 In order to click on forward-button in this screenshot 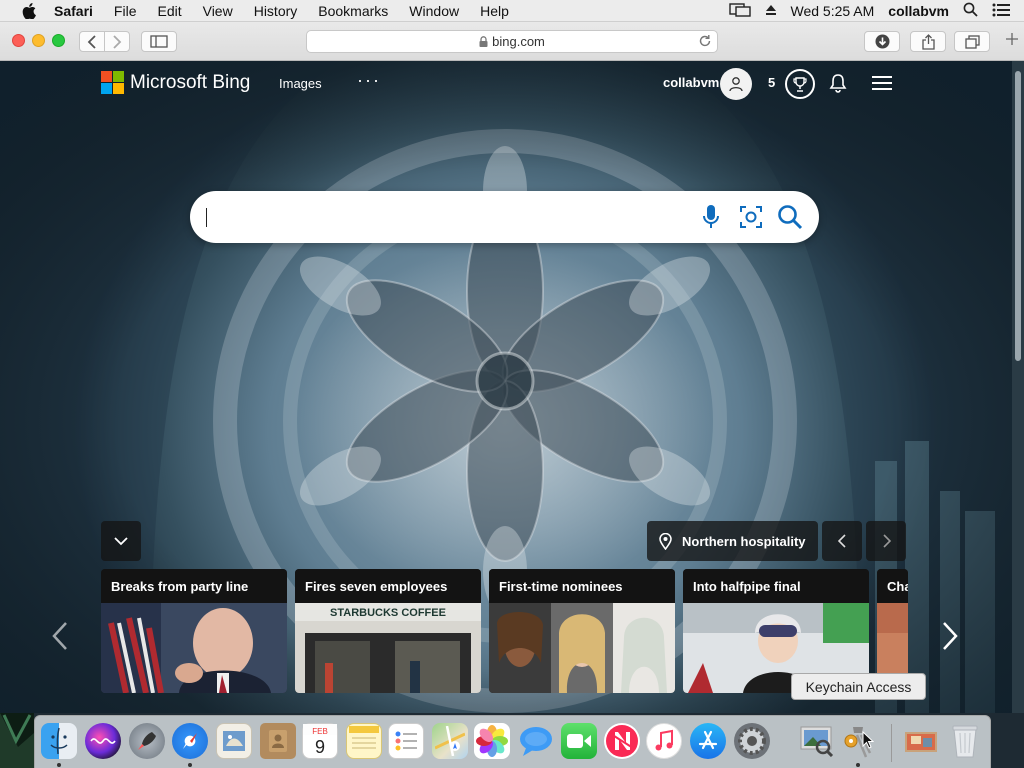, I will do `click(117, 41)`.